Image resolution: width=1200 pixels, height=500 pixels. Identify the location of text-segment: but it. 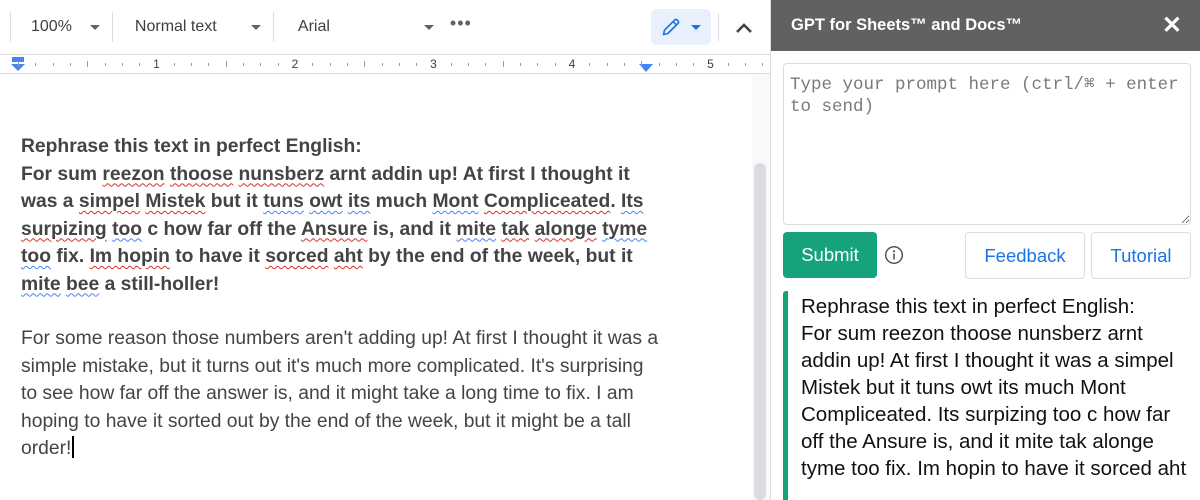
(234, 201).